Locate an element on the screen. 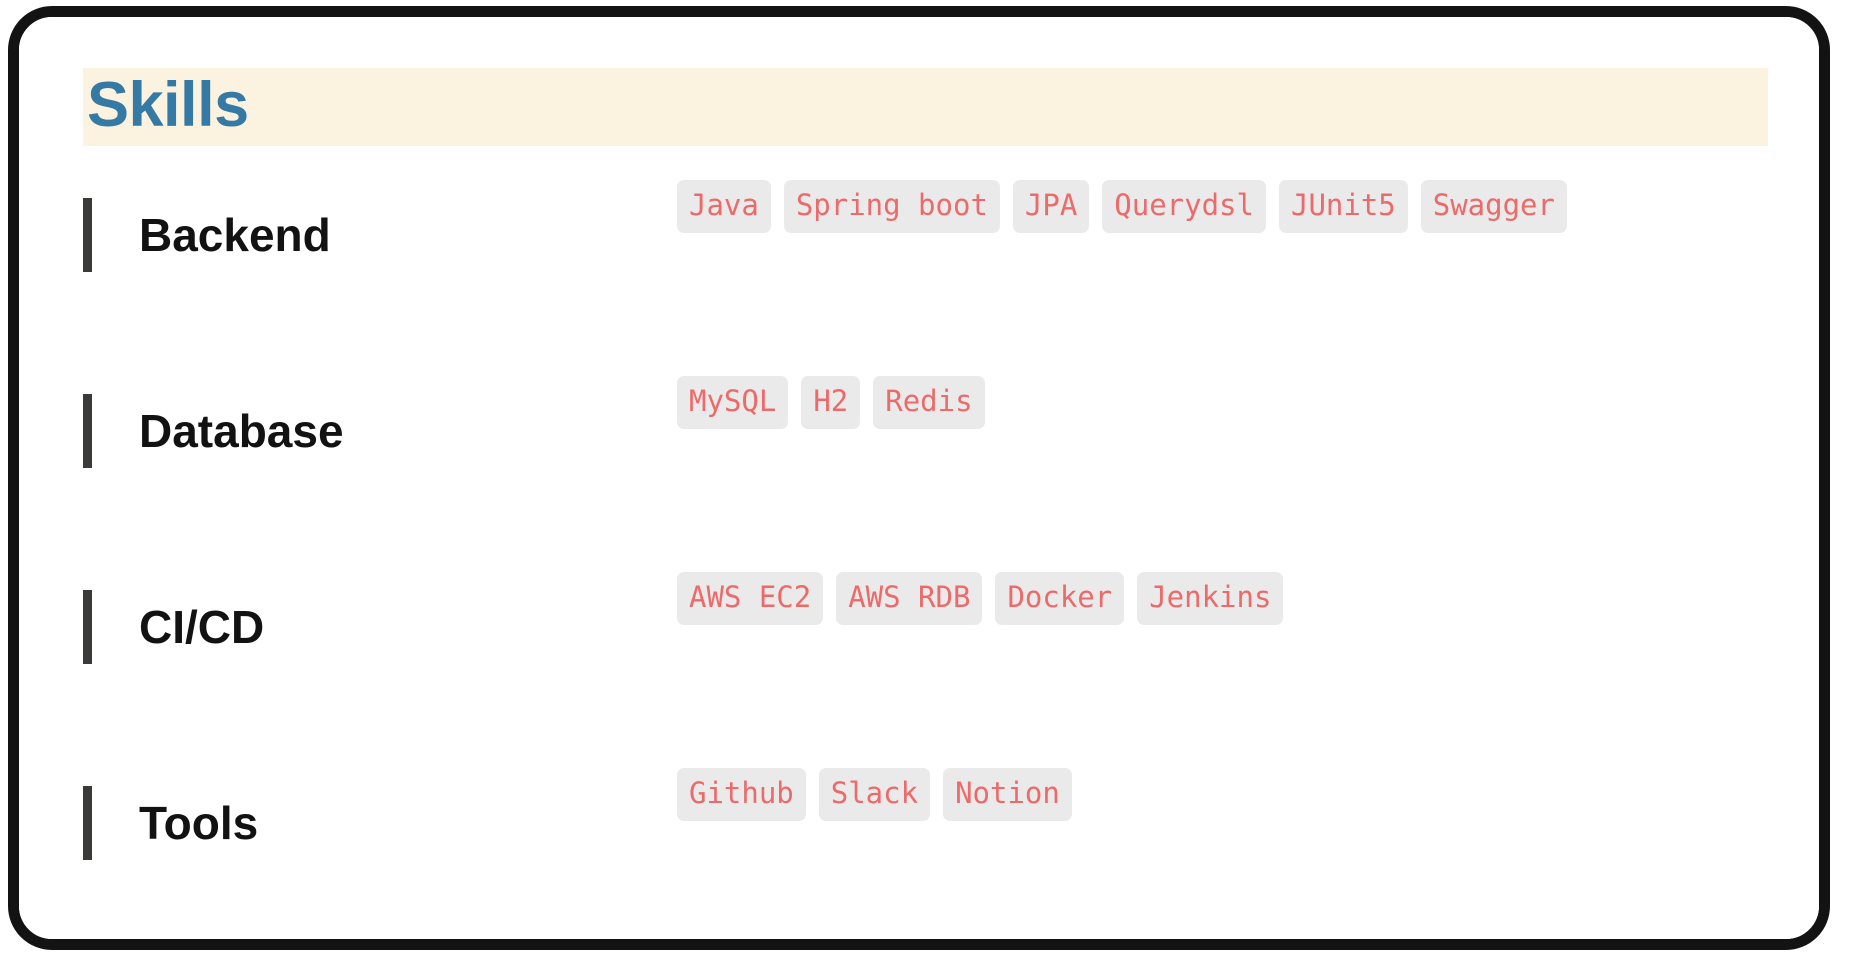 Image resolution: width=1850 pixels, height=964 pixels. skill-group-header: Backend is located at coordinates (298, 235).